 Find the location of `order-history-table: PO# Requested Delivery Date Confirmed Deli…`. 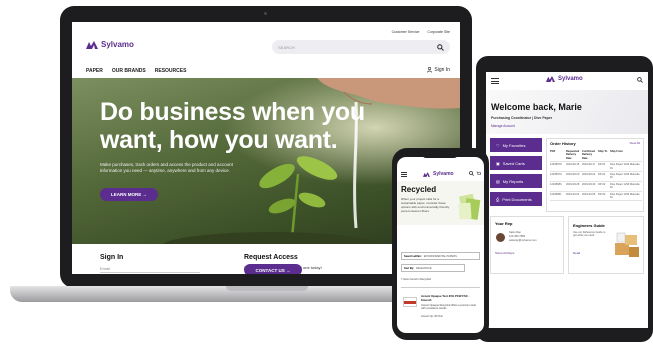

order-history-table: PO# Requested Delivery Date Confirmed Deli… is located at coordinates (596, 175).